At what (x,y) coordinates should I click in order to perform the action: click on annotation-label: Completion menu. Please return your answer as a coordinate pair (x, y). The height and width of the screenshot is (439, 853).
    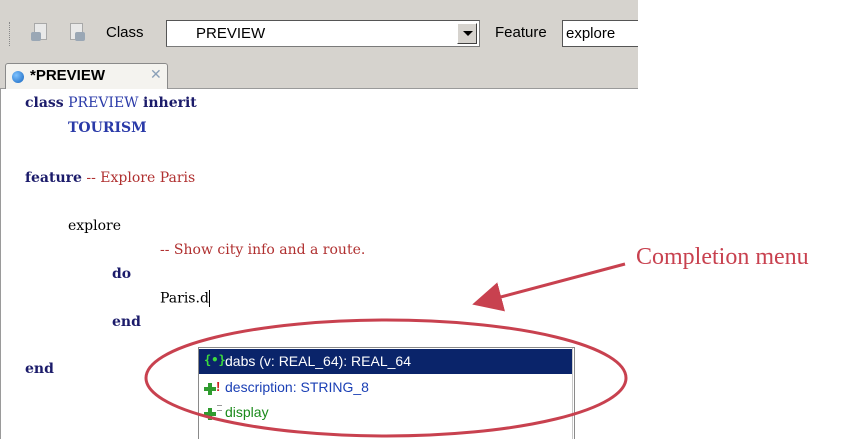
    Looking at the image, I should click on (722, 257).